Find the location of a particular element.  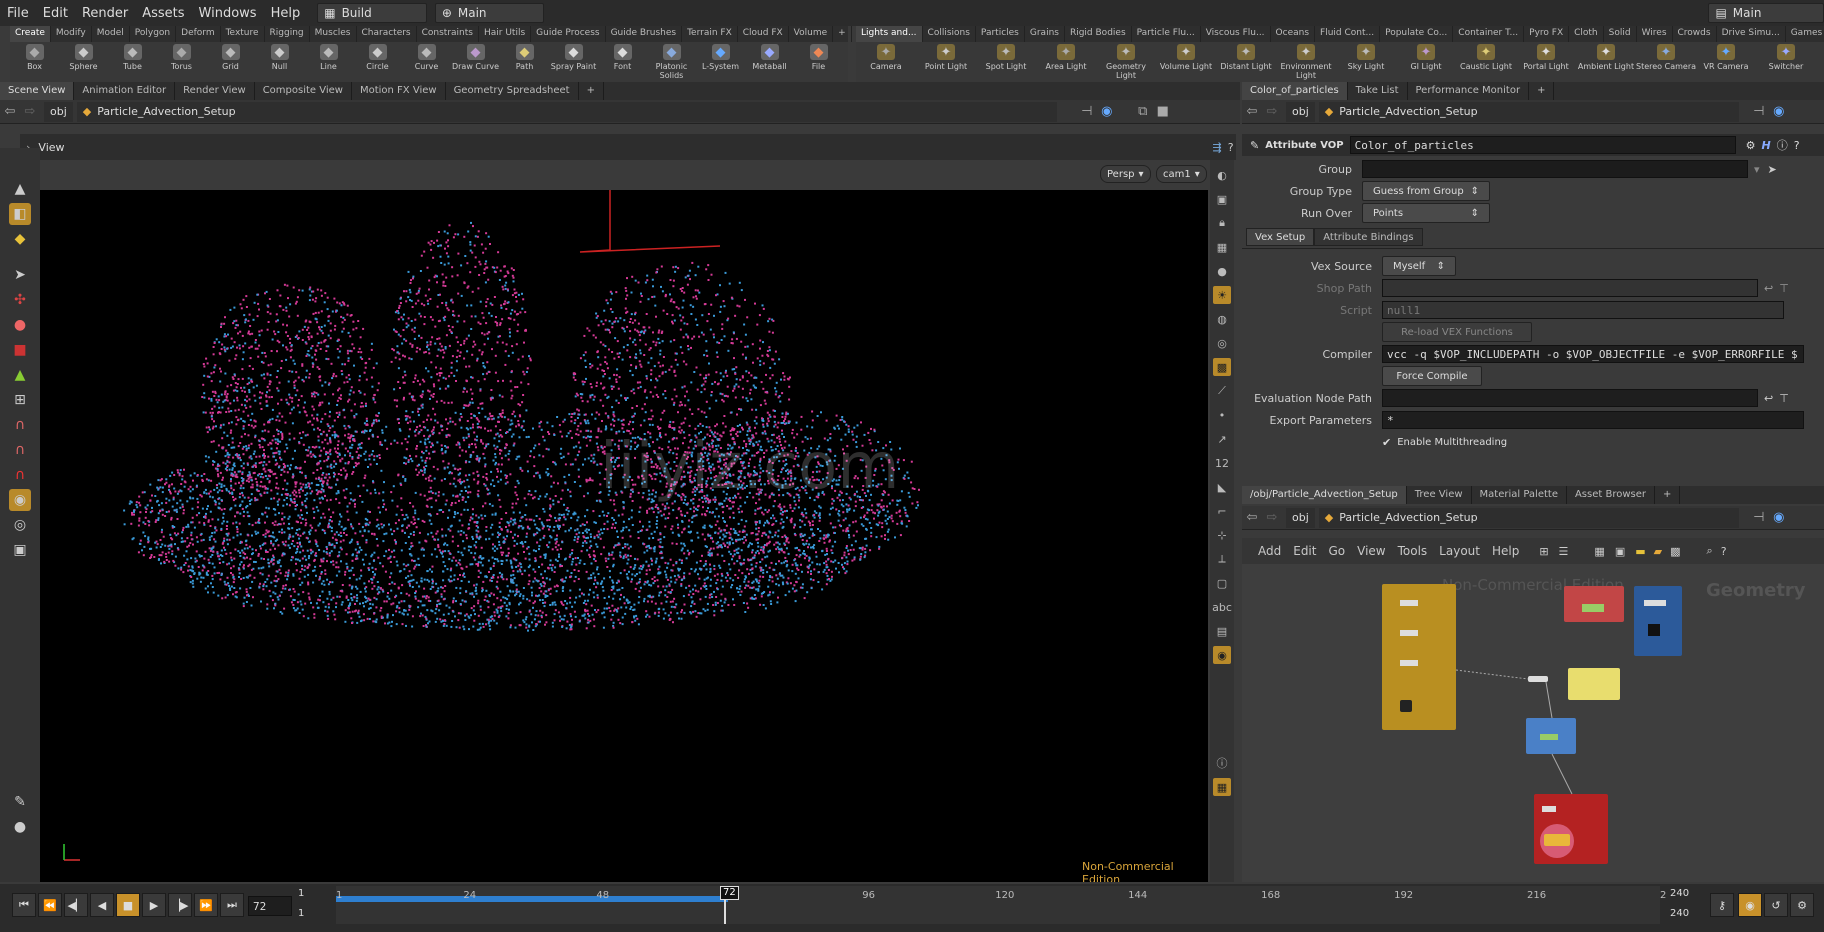

shelf-tab: Cloth is located at coordinates (1586, 34).